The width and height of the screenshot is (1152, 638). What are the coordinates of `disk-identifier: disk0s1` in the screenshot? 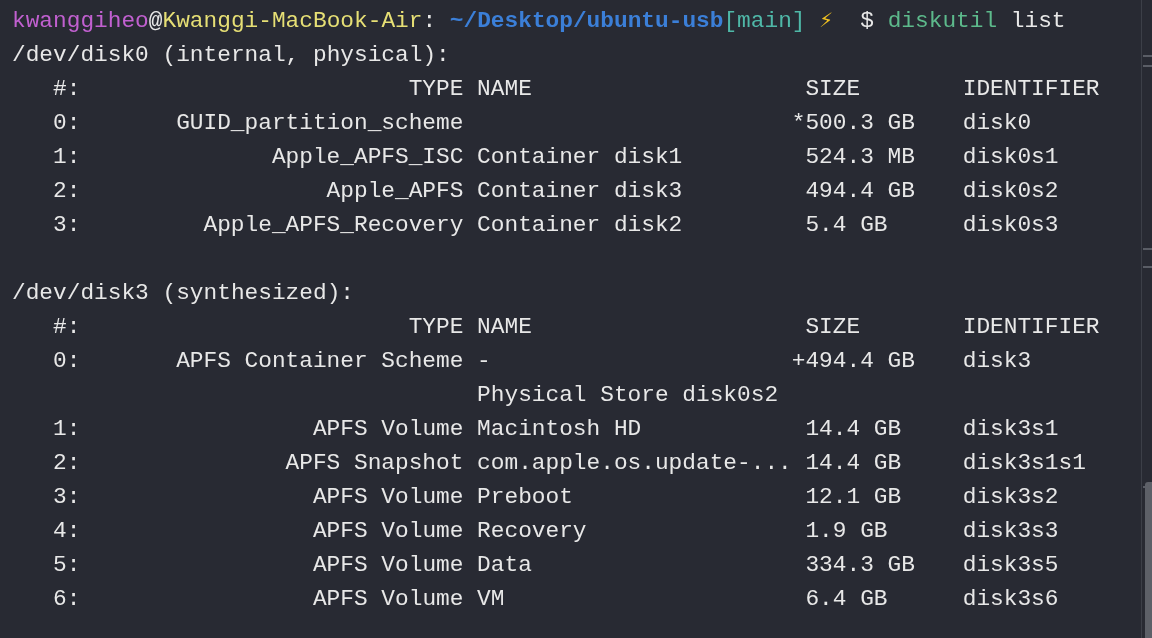 It's located at (1010, 157).